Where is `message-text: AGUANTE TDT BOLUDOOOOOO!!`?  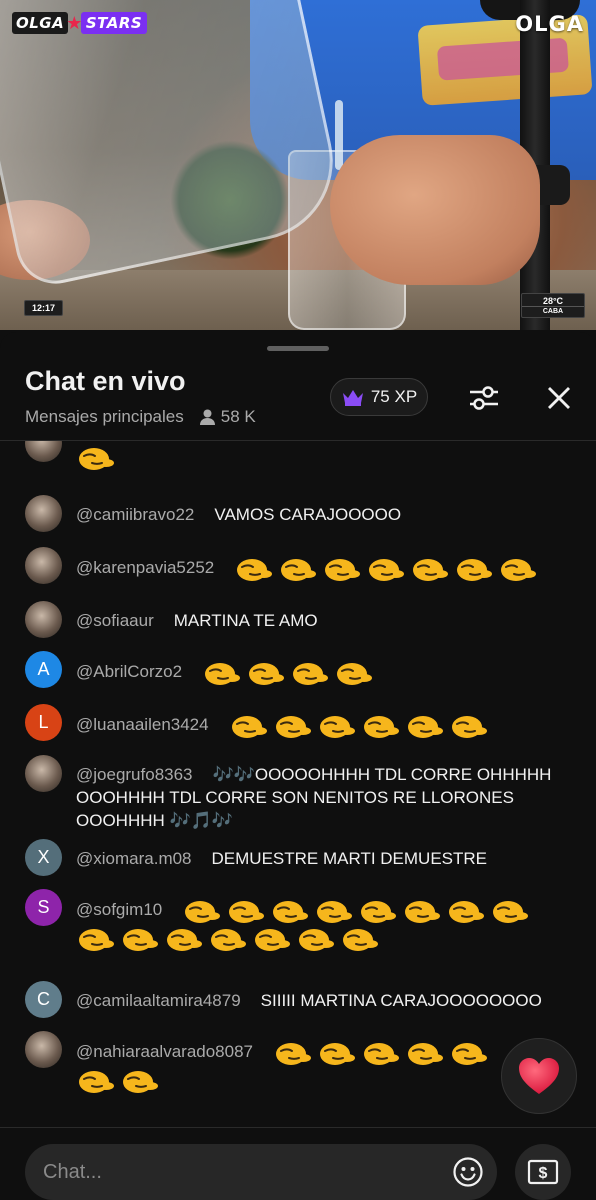
message-text: AGUANTE TDT BOLUDOOOOOO!! is located at coordinates (406, 441).